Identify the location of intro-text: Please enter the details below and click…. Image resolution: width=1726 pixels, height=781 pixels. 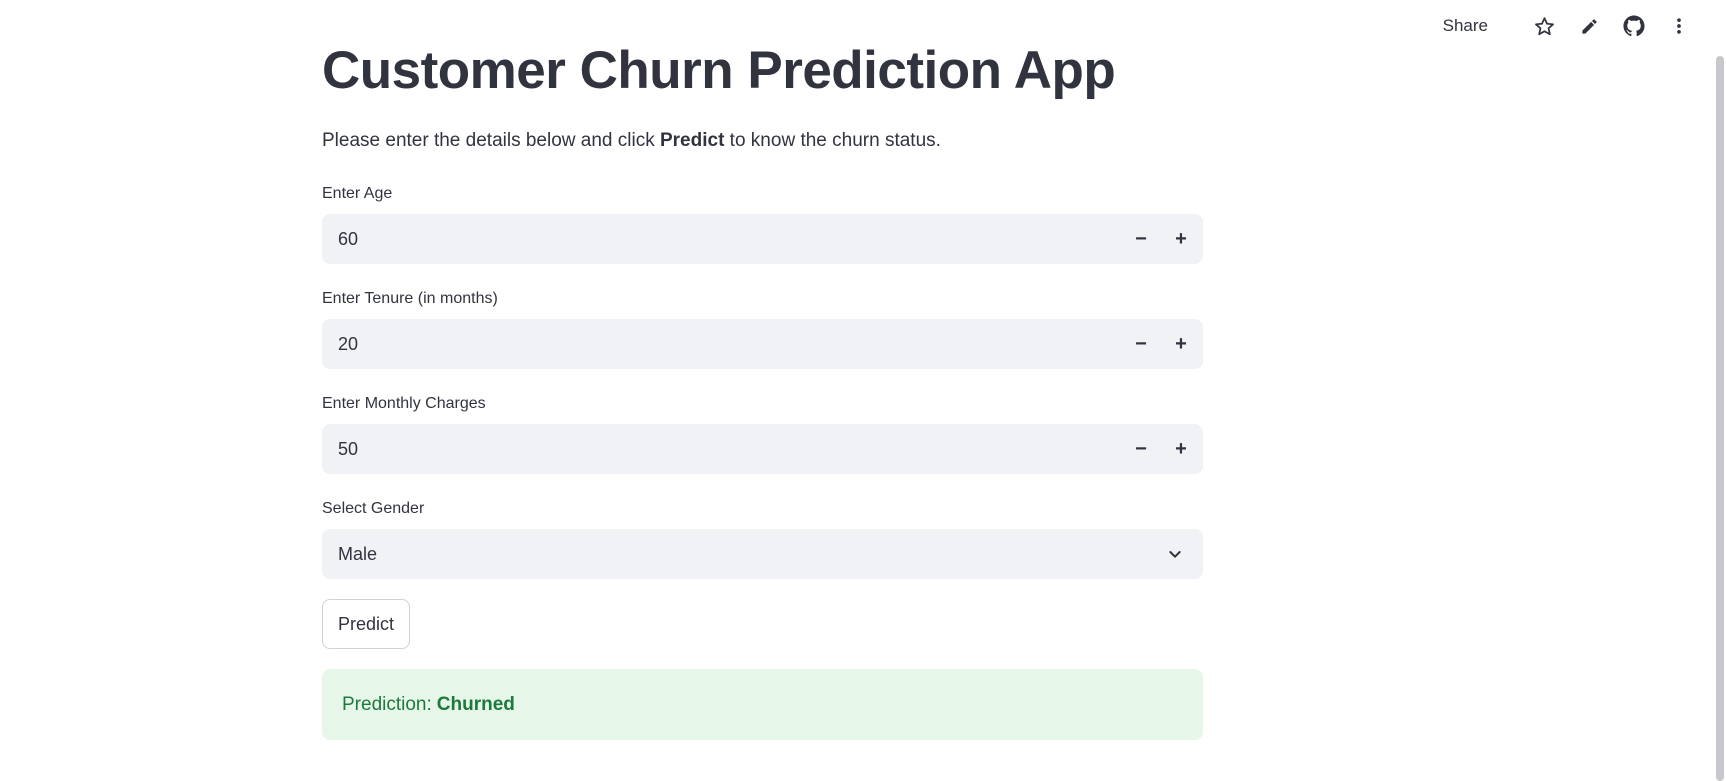
(631, 141).